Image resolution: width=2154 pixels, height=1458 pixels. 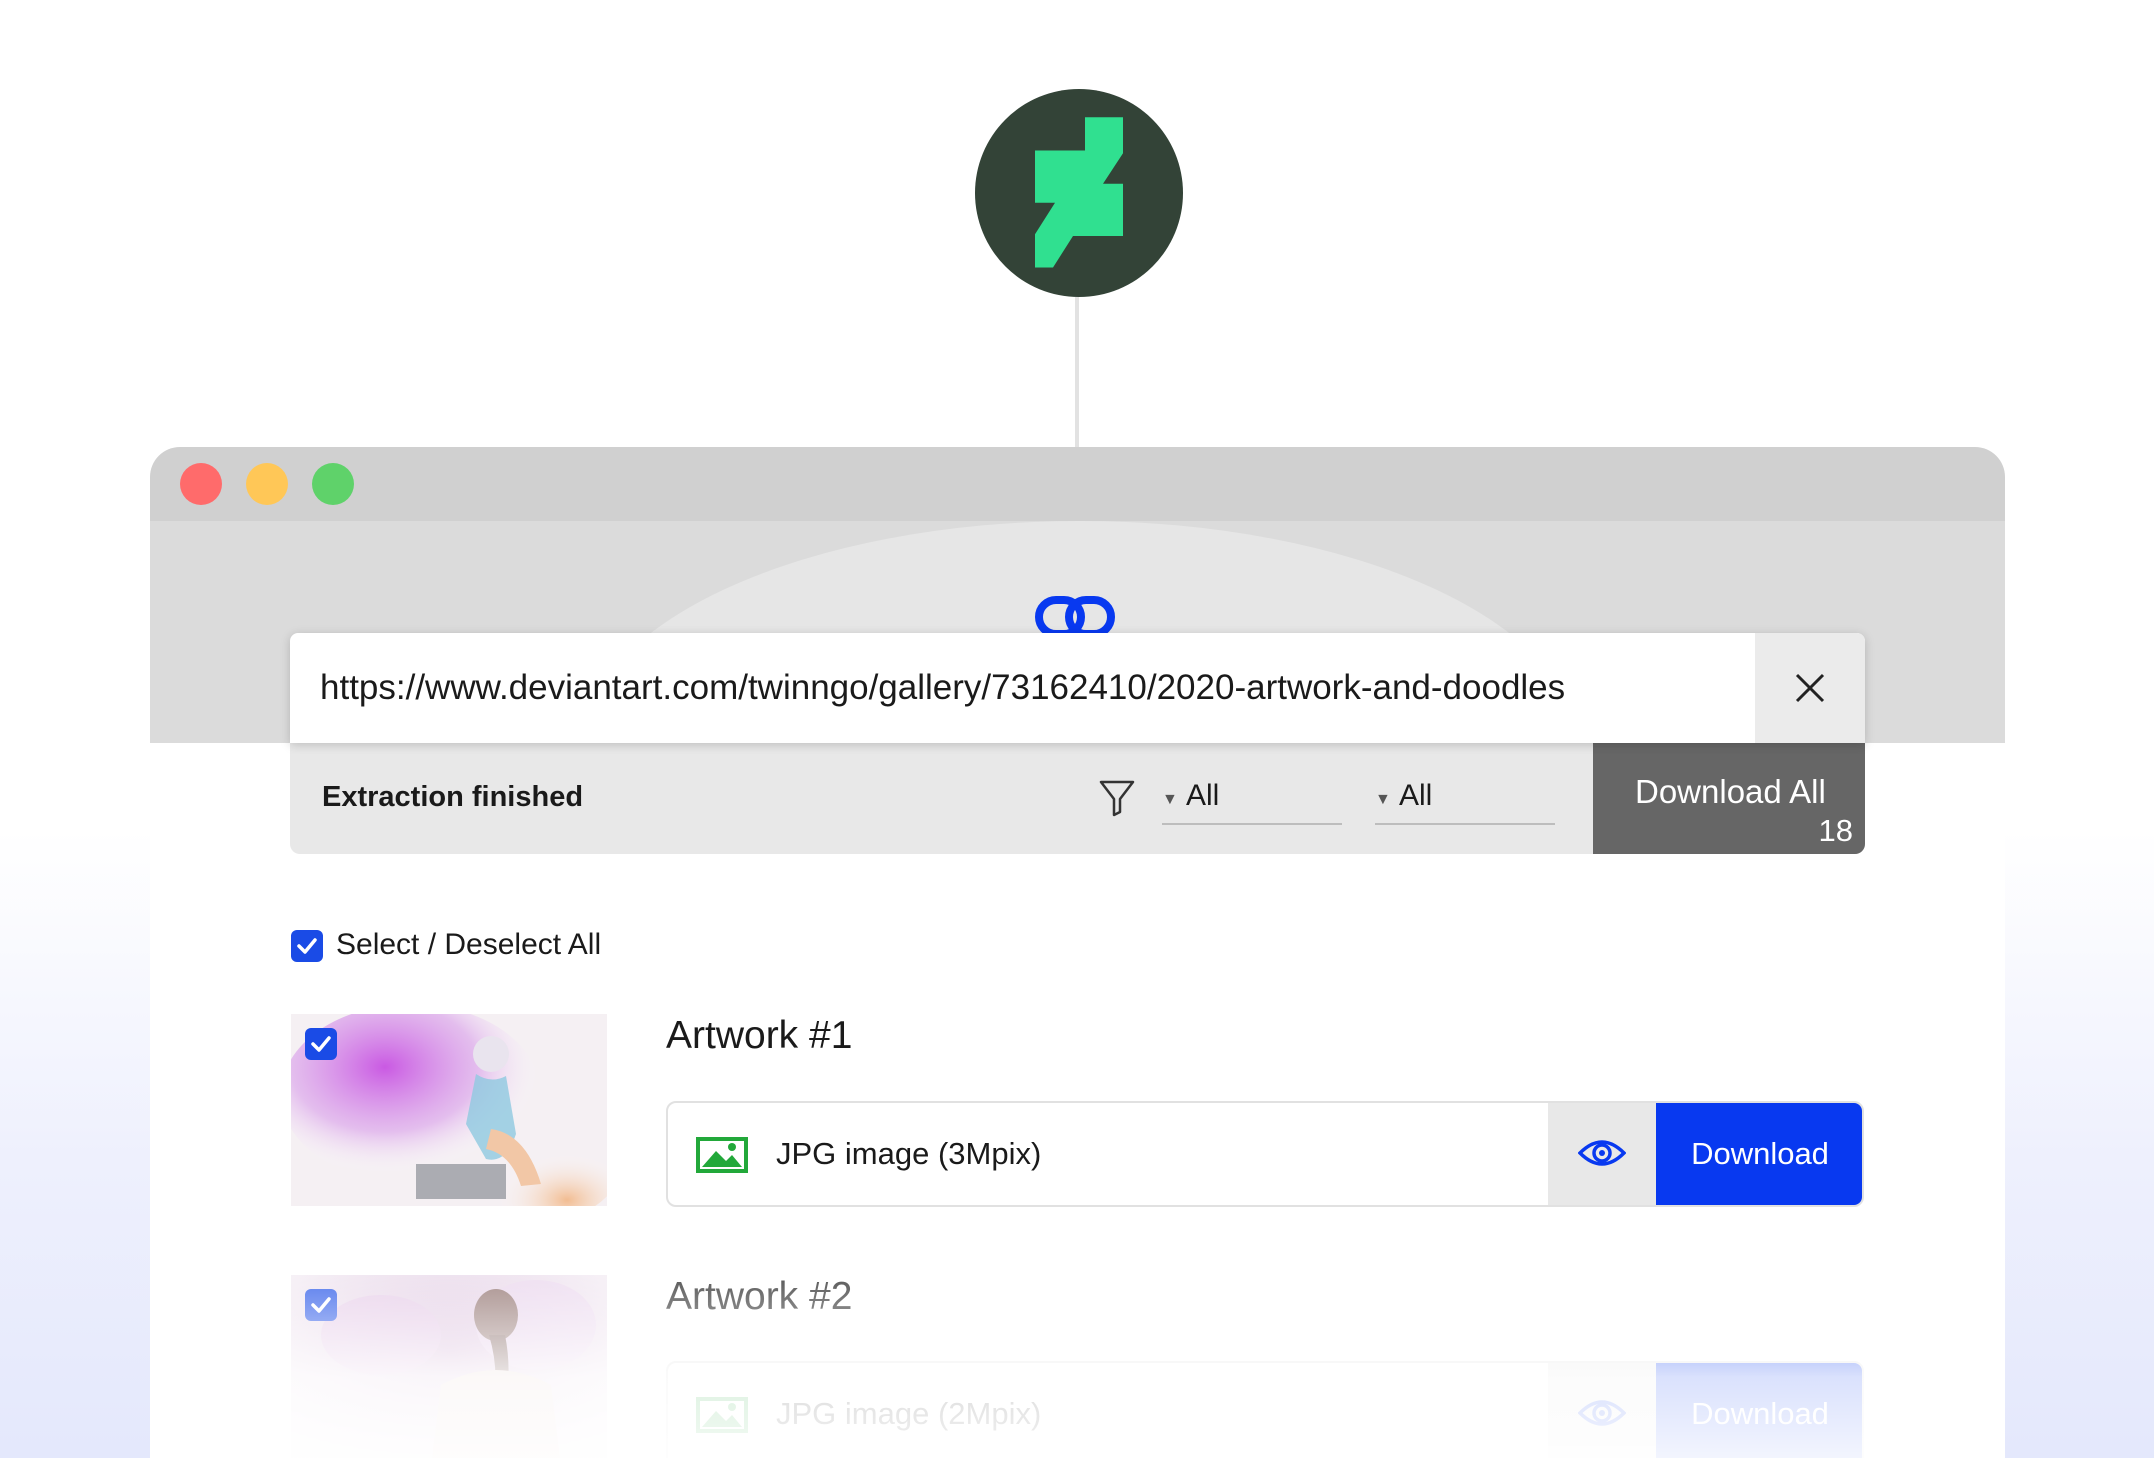 What do you see at coordinates (201, 484) in the screenshot?
I see `close-window-button` at bounding box center [201, 484].